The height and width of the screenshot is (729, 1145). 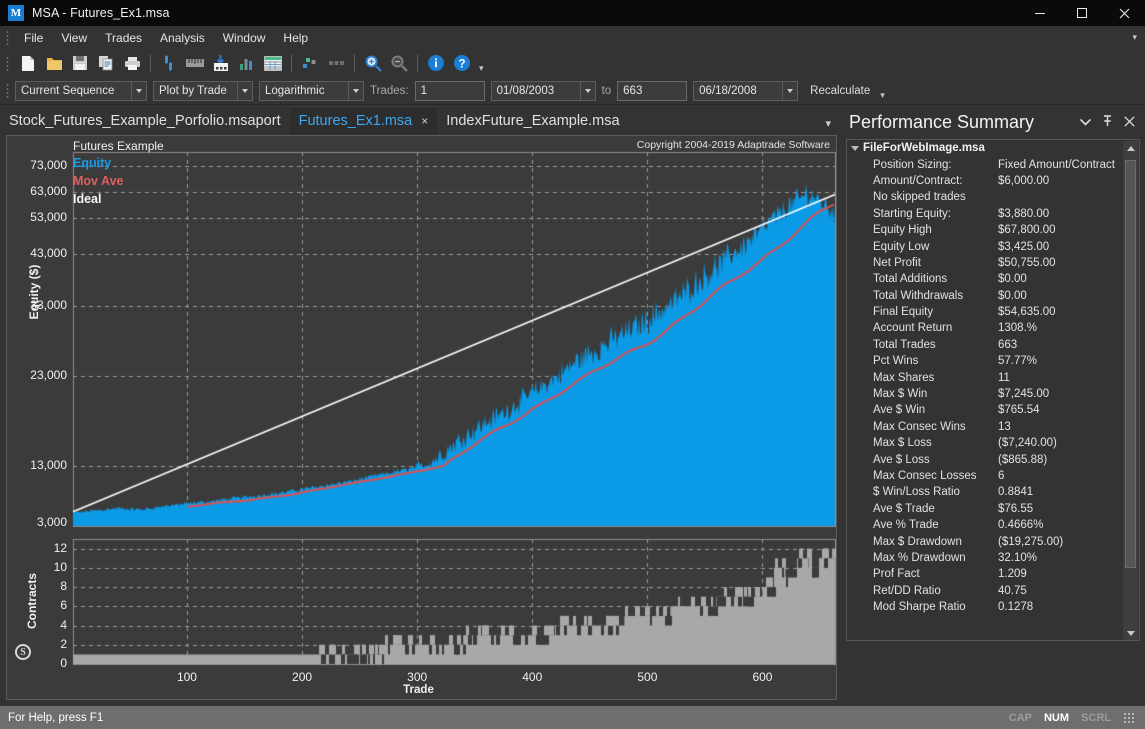 I want to click on options-toolbar-grip-handle, so click(x=8, y=90).